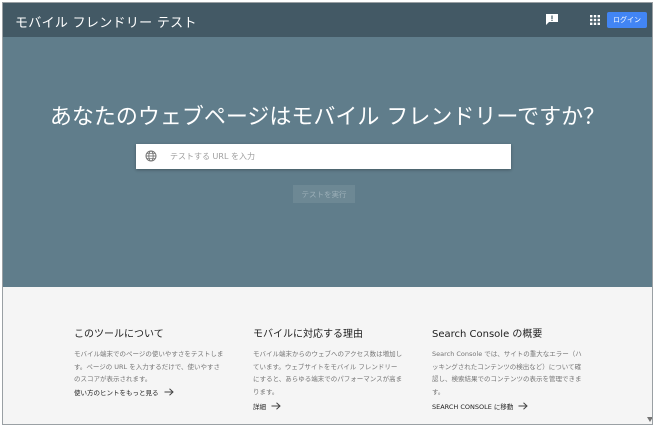 This screenshot has width=656, height=428. Describe the element at coordinates (308, 334) in the screenshot. I see `column-title: モバイルに対応する理由` at that location.